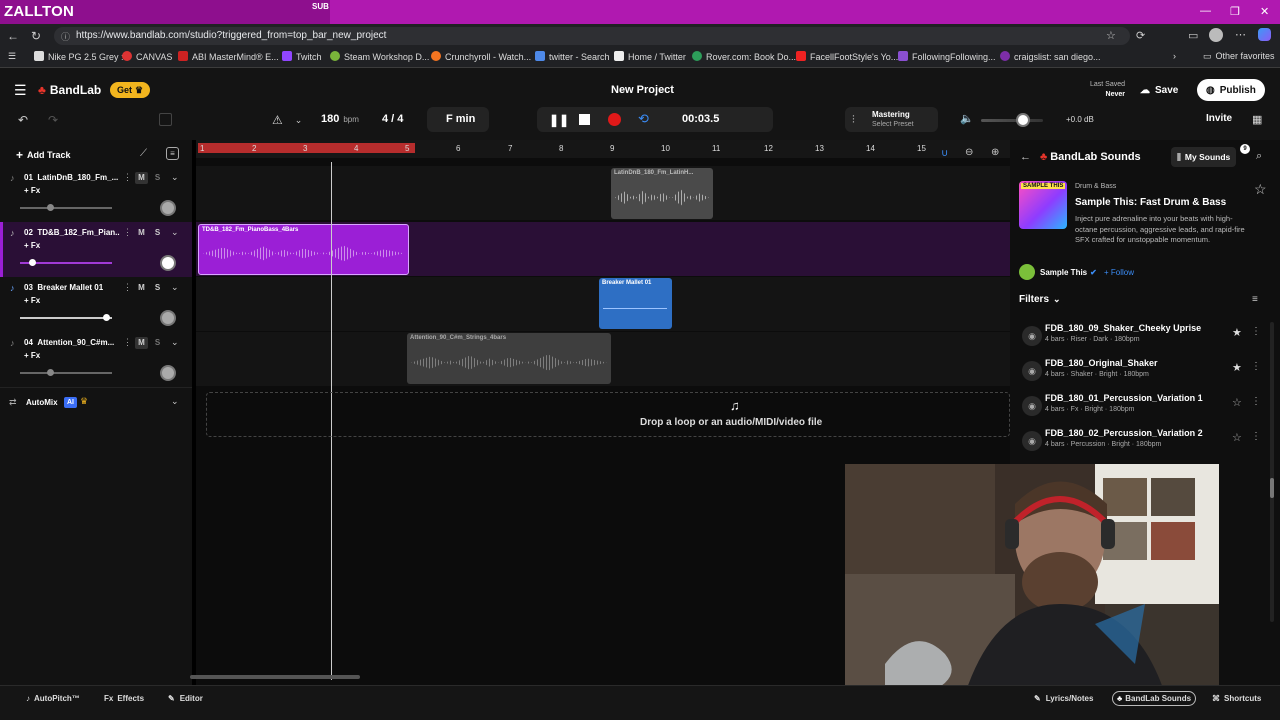 The height and width of the screenshot is (720, 1280). I want to click on master-volume-knob, so click(1023, 120).